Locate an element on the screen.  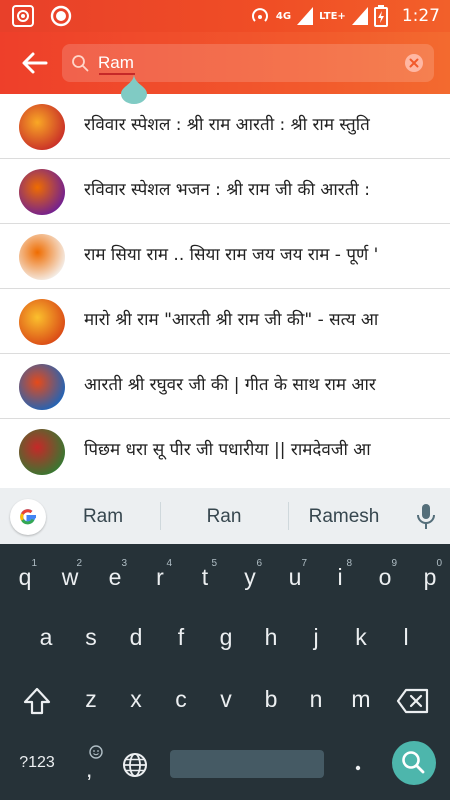
key-label: y is located at coordinates (250, 577).